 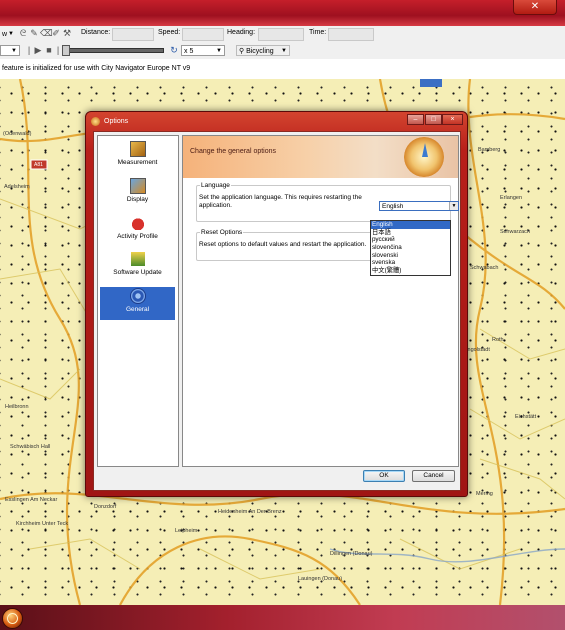 I want to click on nav-item-measurement: Measurement, so click(x=137, y=156).